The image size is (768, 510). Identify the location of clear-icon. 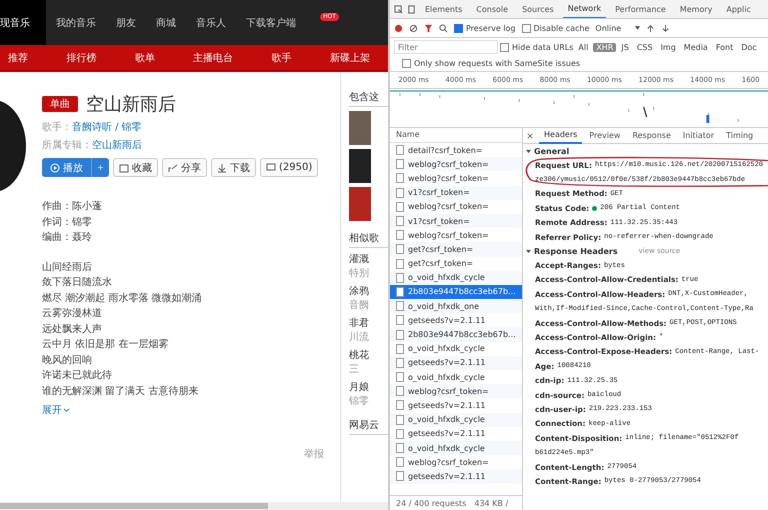
(413, 28).